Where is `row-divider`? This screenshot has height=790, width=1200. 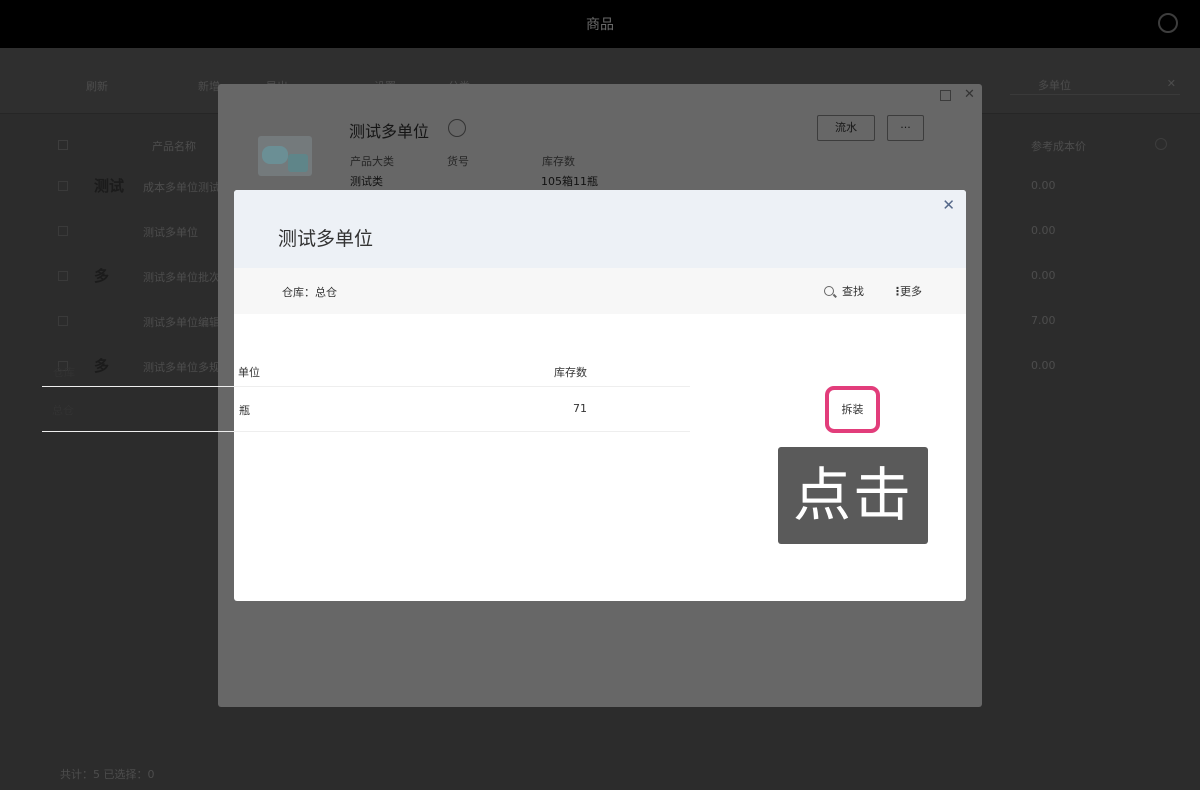 row-divider is located at coordinates (366, 431).